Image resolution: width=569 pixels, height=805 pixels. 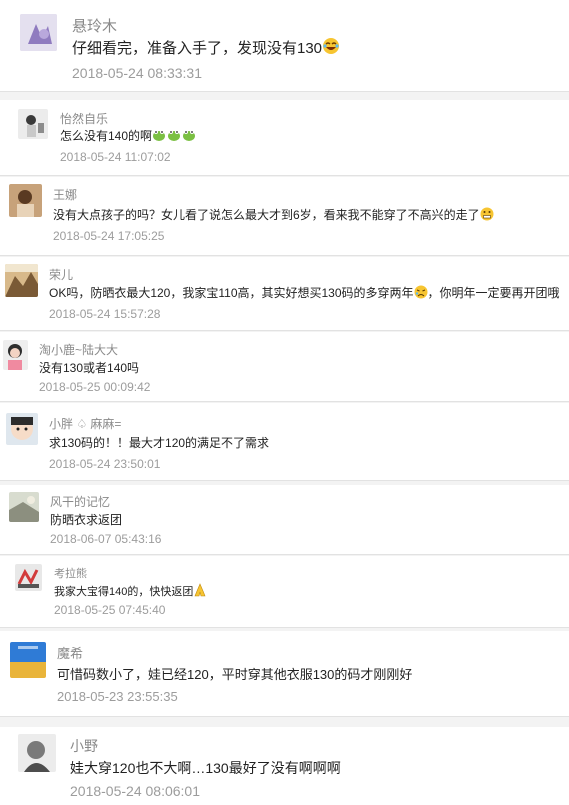 What do you see at coordinates (65, 195) in the screenshot?
I see `commenter-name: 王娜` at bounding box center [65, 195].